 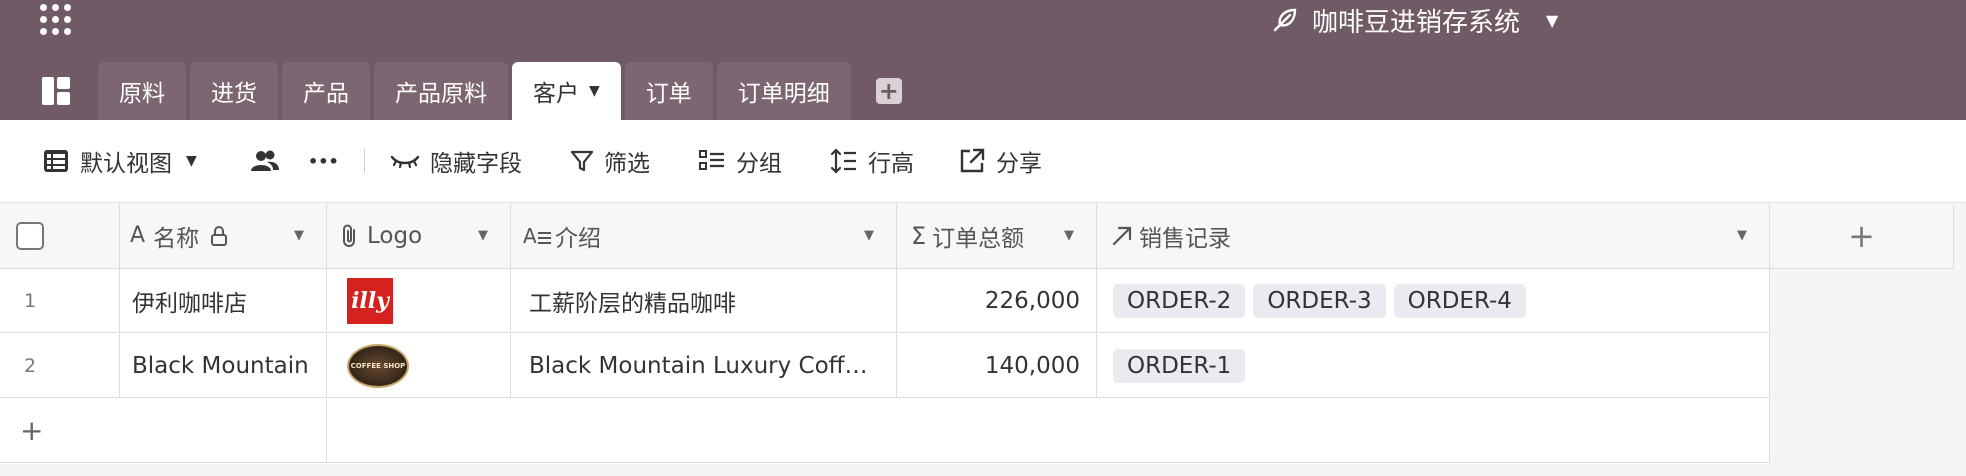 I want to click on hide-fields-button: 隐藏字段, so click(x=456, y=161).